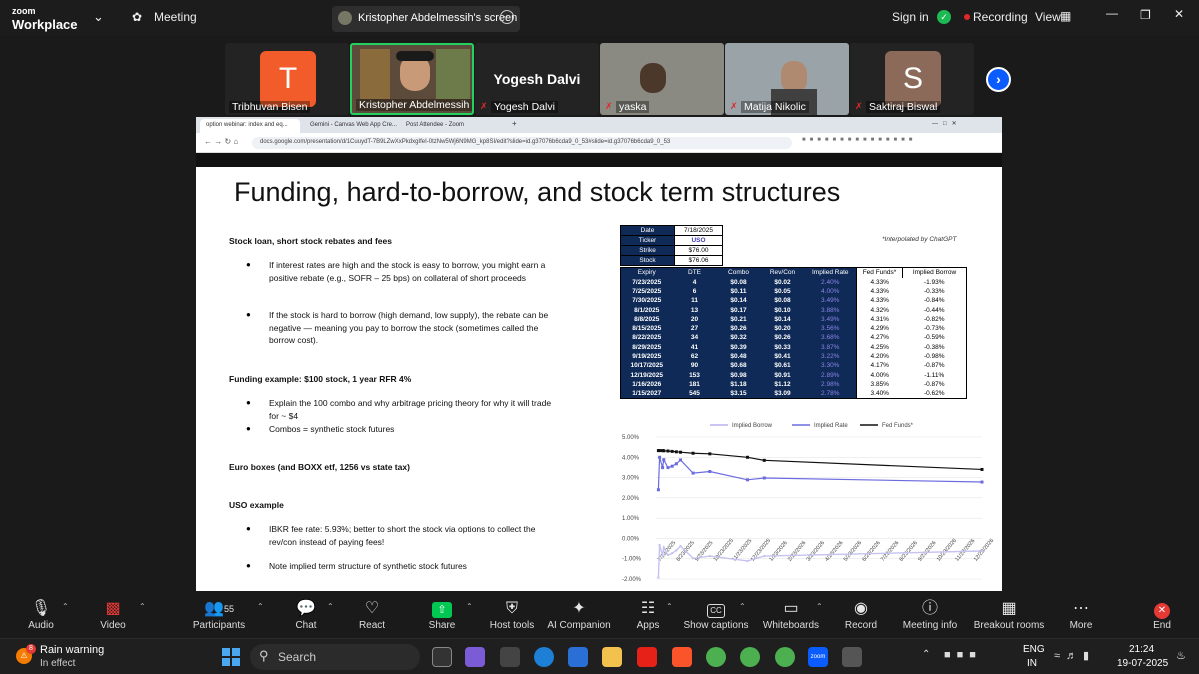 The width and height of the screenshot is (1199, 674). Describe the element at coordinates (221, 141) in the screenshot. I see `nav-arrows-icon: ← → ↻ ⌂` at that location.